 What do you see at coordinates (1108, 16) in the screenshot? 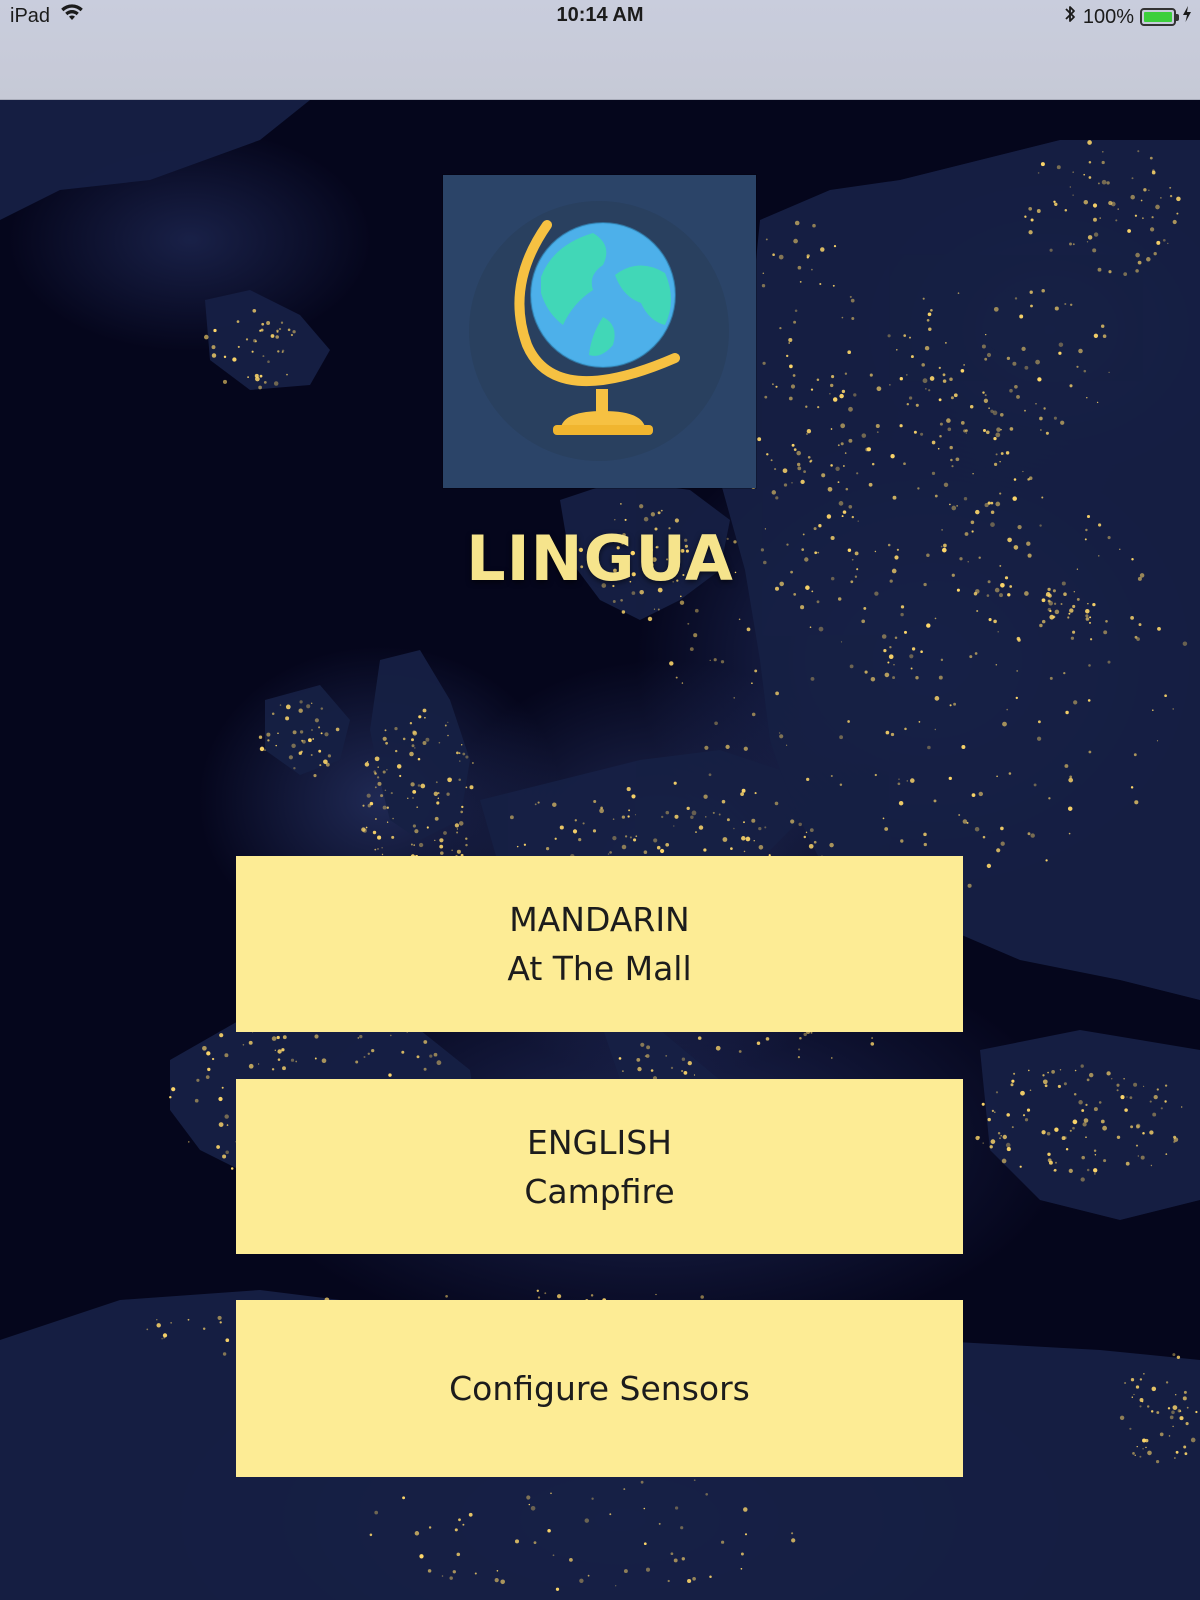
I see `battery-percent: 100%` at bounding box center [1108, 16].